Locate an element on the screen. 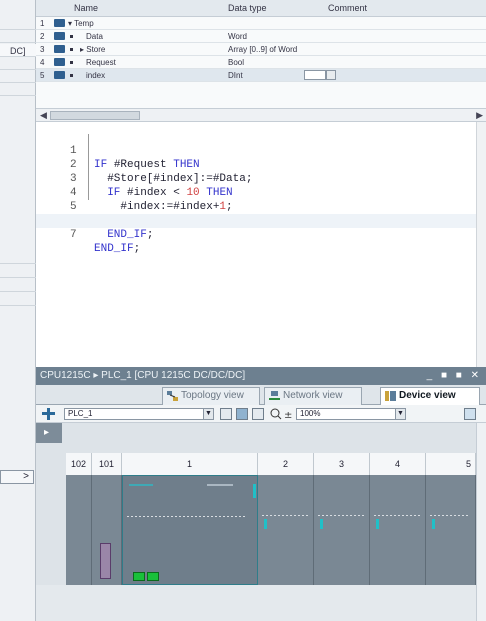 Image resolution: width=486 pixels, height=621 pixels. column-name-header: Name is located at coordinates (86, 8).